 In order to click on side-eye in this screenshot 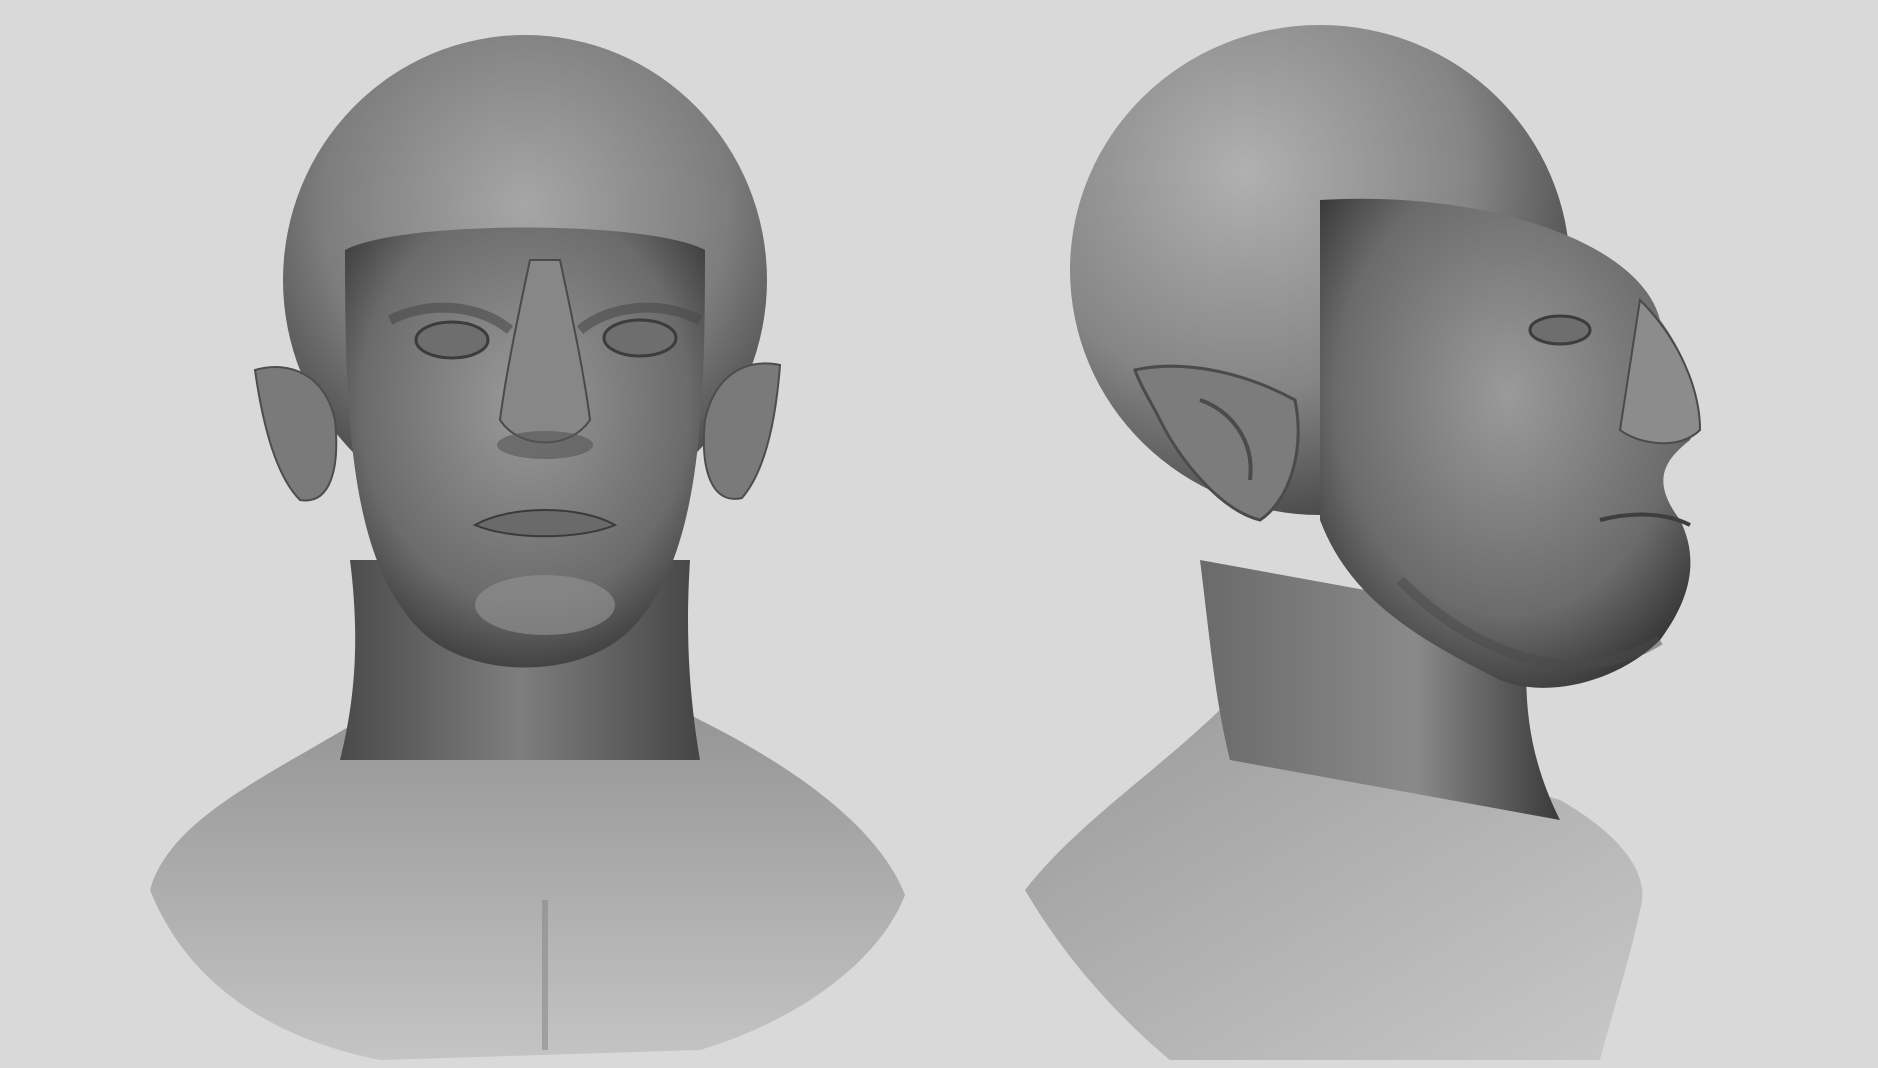, I will do `click(1560, 330)`.